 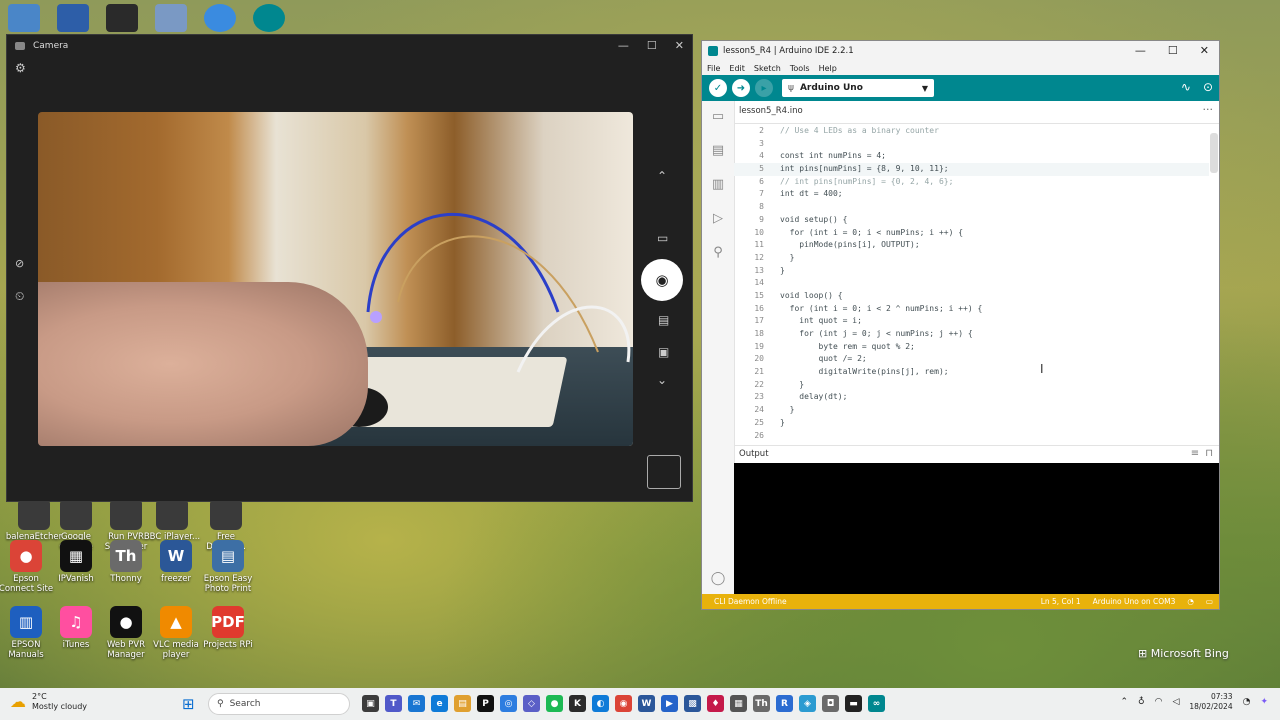 What do you see at coordinates (20, 68) in the screenshot?
I see `settings-icon: ⚙` at bounding box center [20, 68].